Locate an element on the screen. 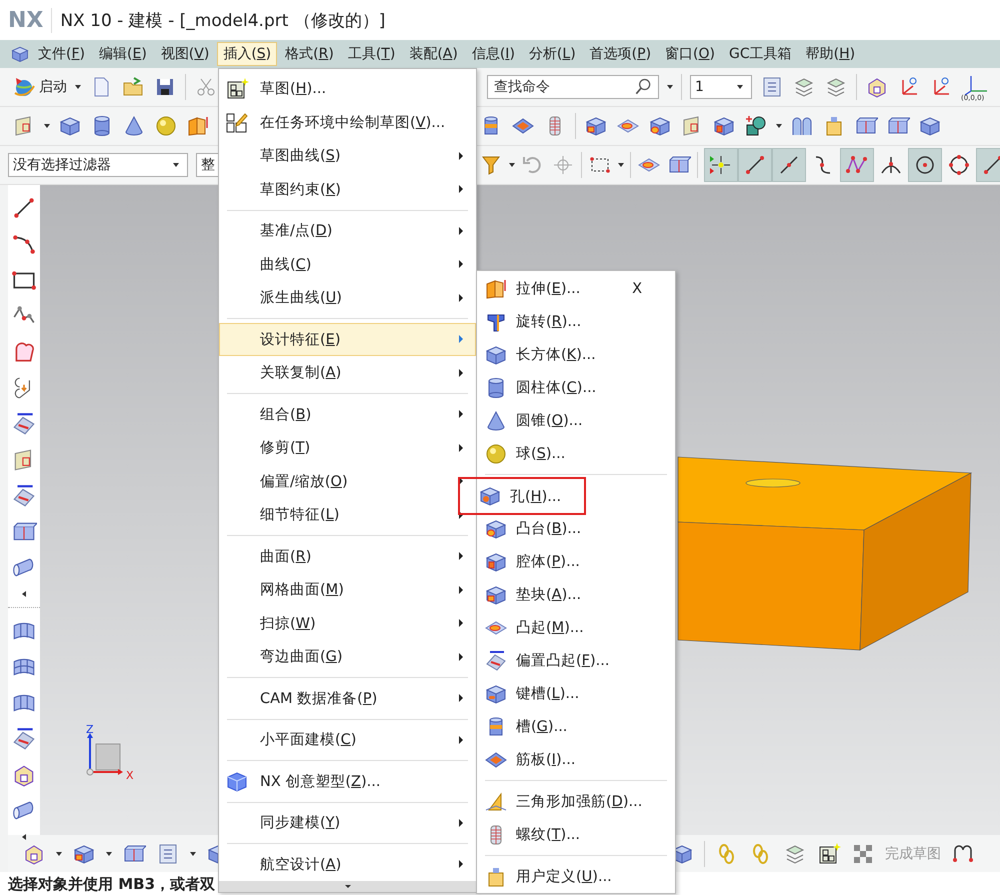  menu-item: 弯边曲面(G) is located at coordinates (347, 657).